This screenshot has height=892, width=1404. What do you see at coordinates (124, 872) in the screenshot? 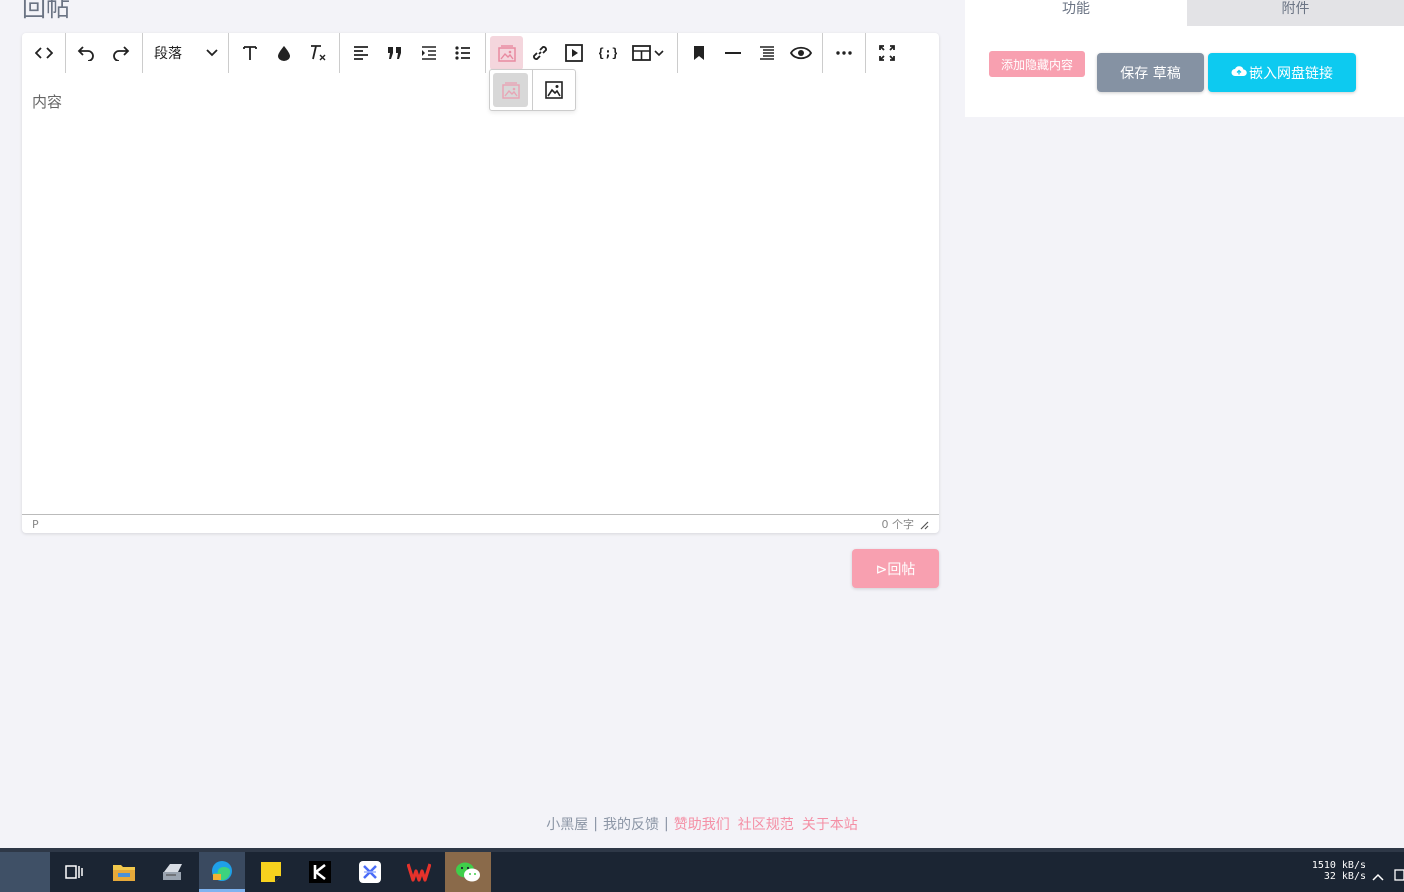
I see `file-explorer-icon` at bounding box center [124, 872].